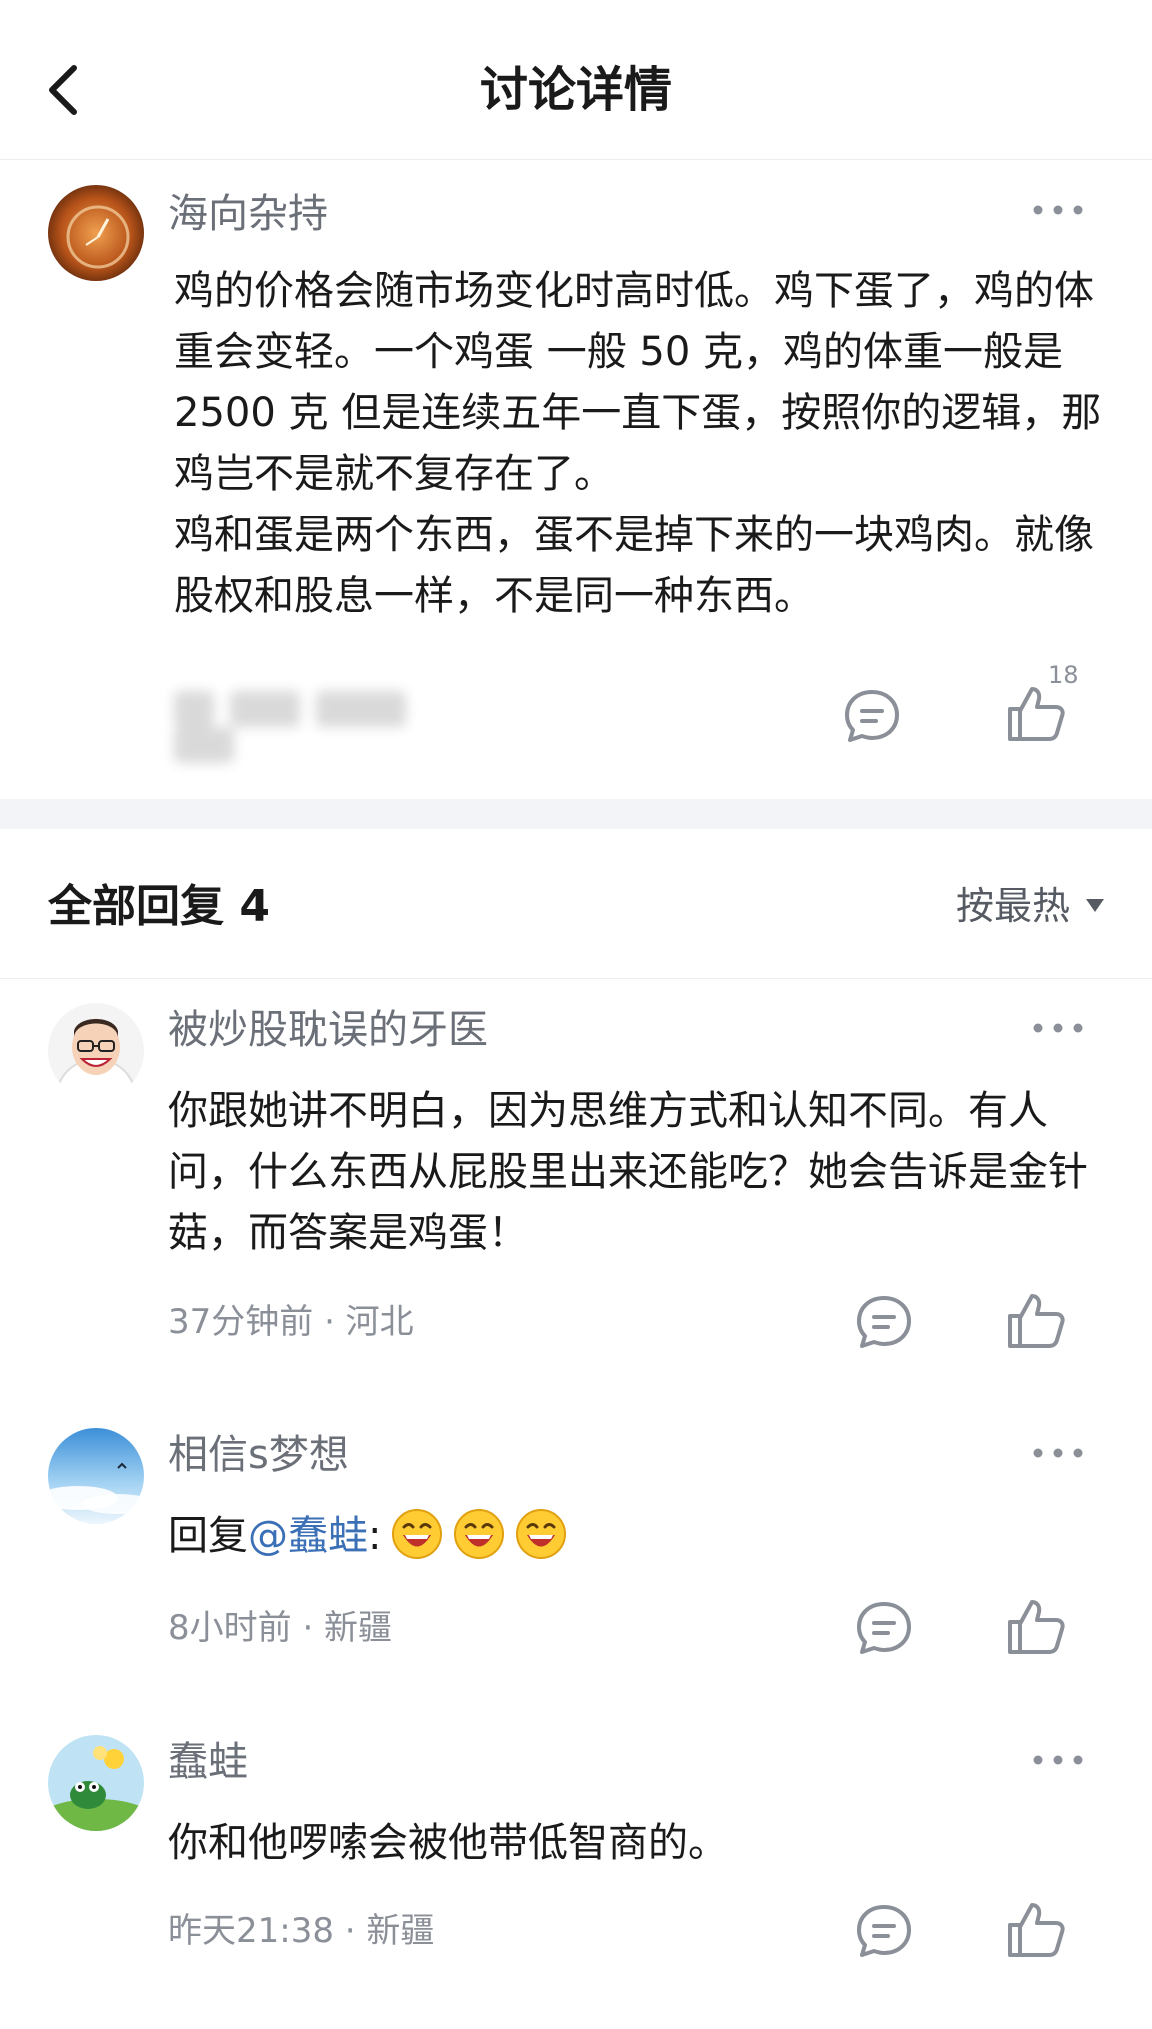 Image resolution: width=1152 pixels, height=2029 pixels. What do you see at coordinates (575, 90) in the screenshot?
I see `page-title: 讨论详情` at bounding box center [575, 90].